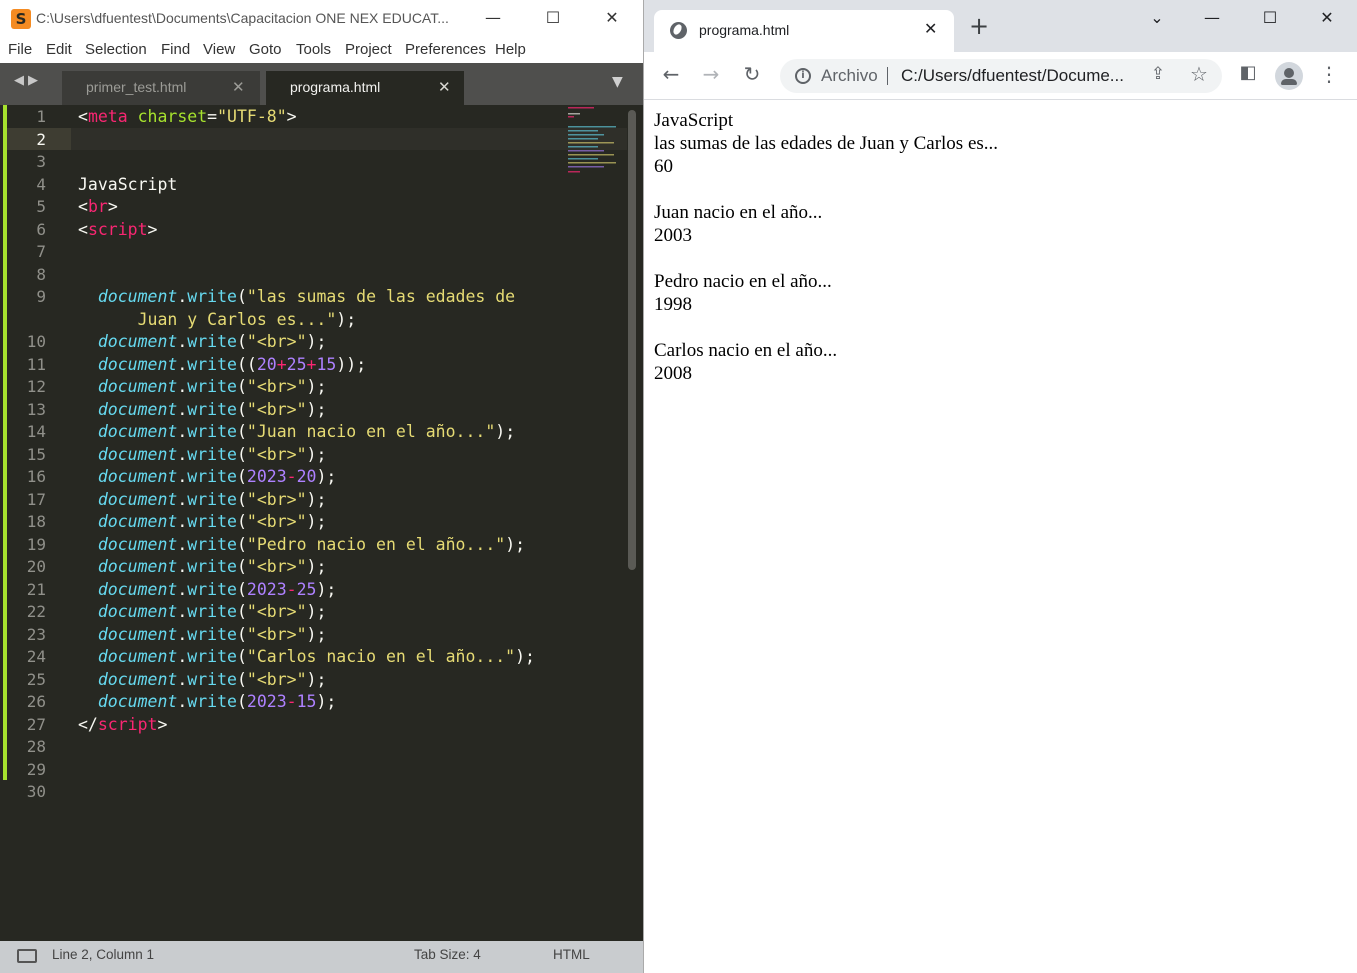  I want to click on code-line-9-wrap: Juan y Carlos es...");, so click(247, 319).